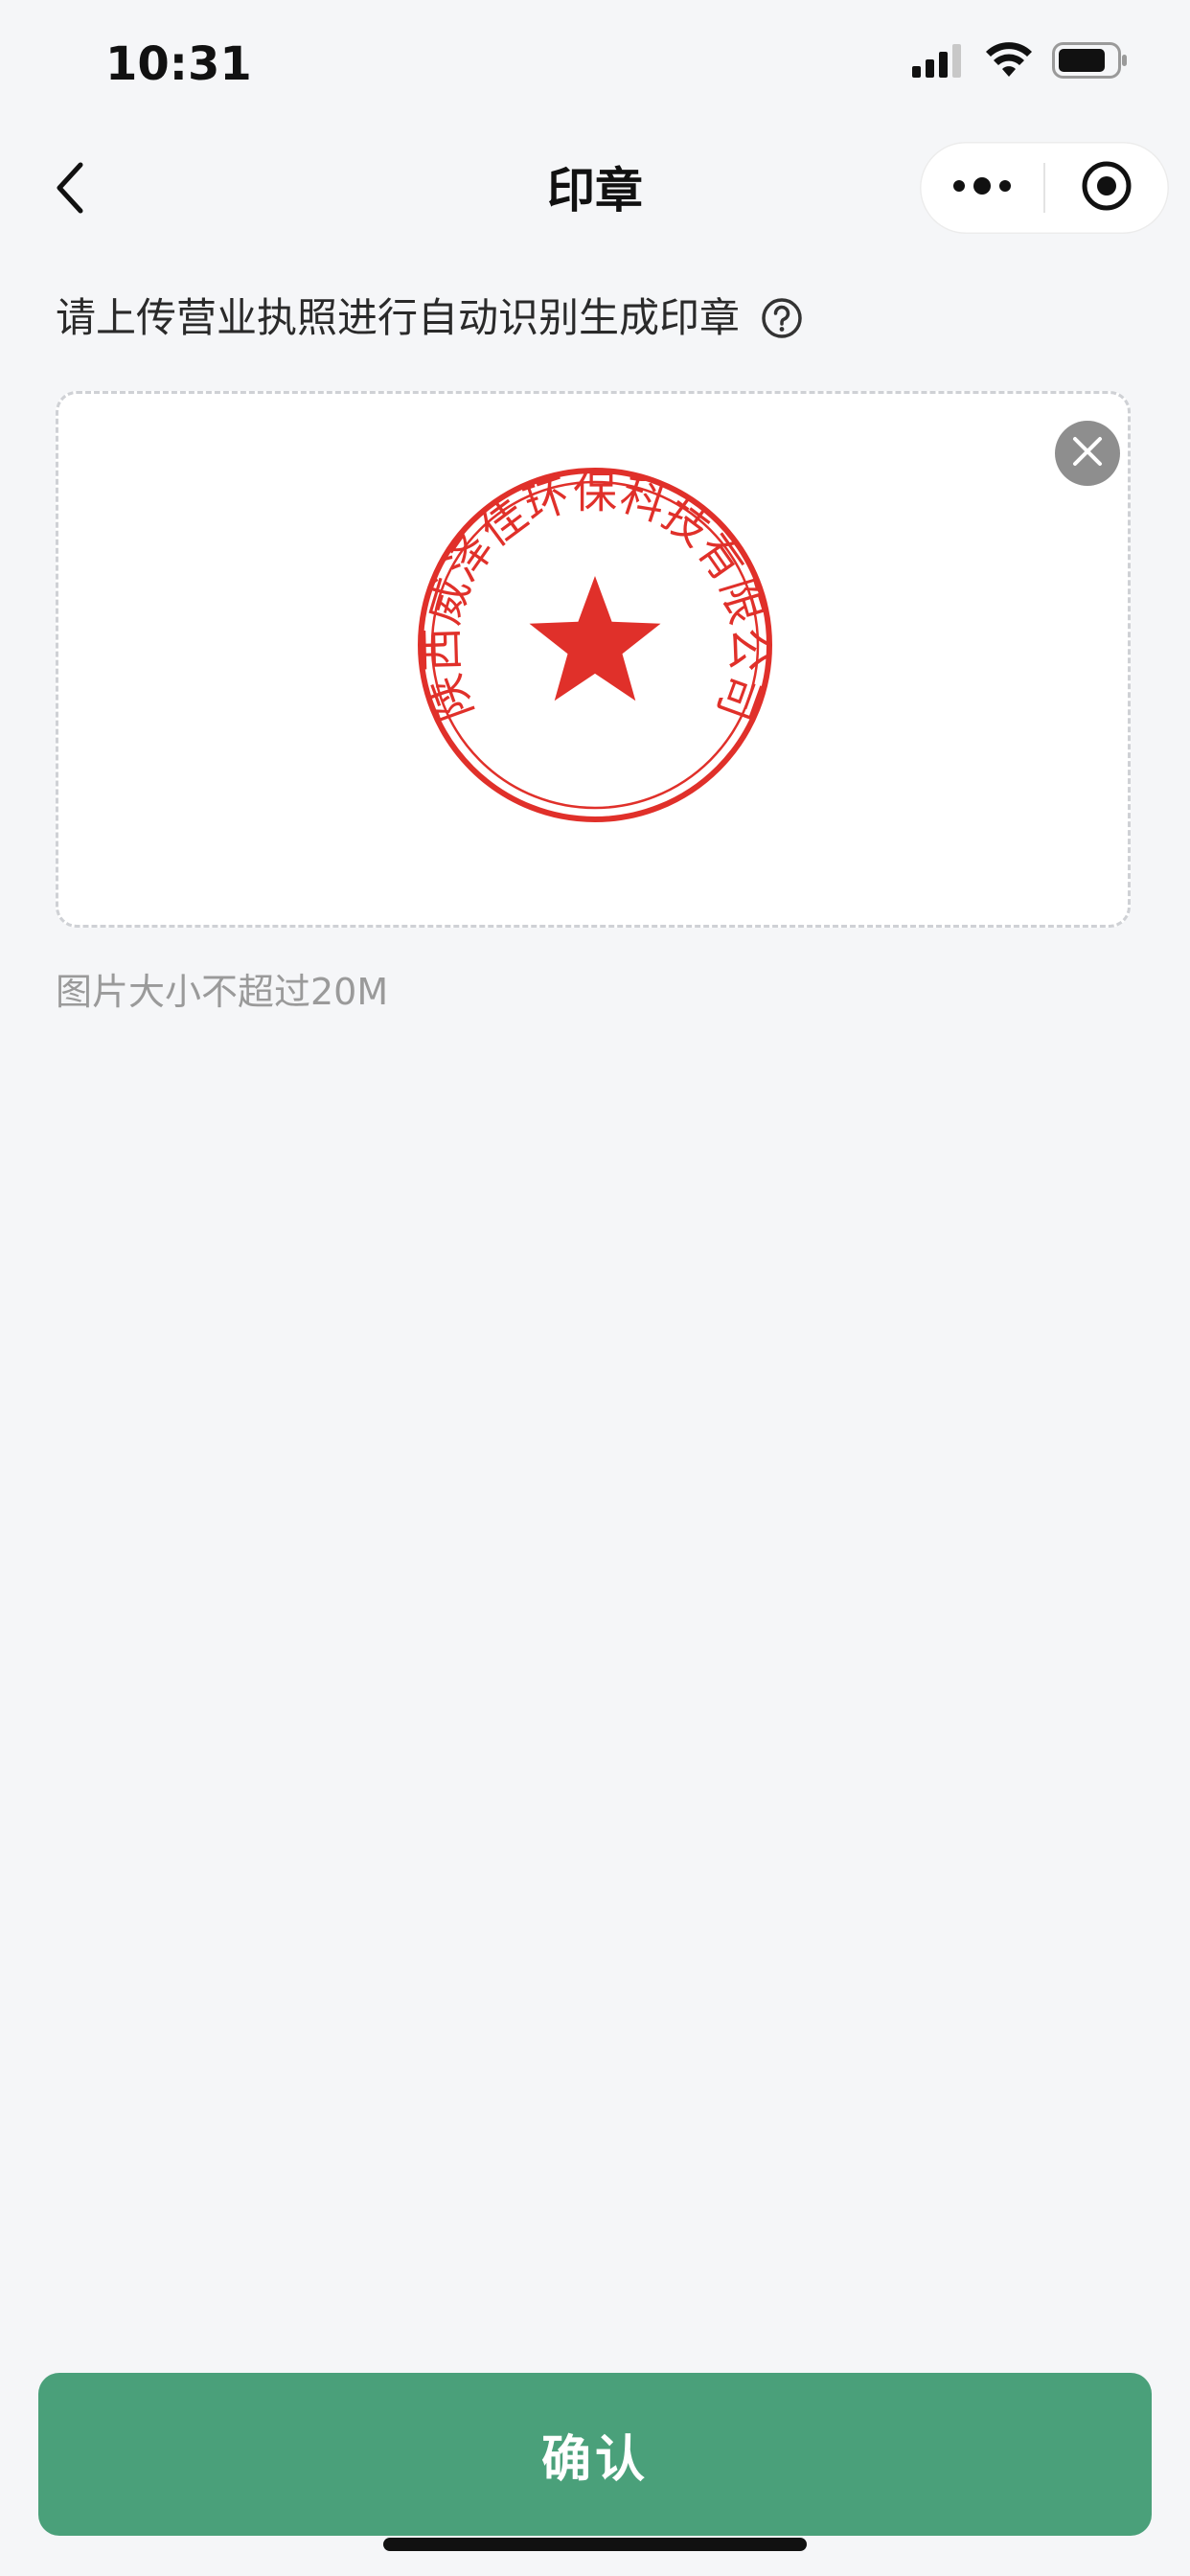 The image size is (1190, 2576). I want to click on mini-program-capsule, so click(1044, 188).